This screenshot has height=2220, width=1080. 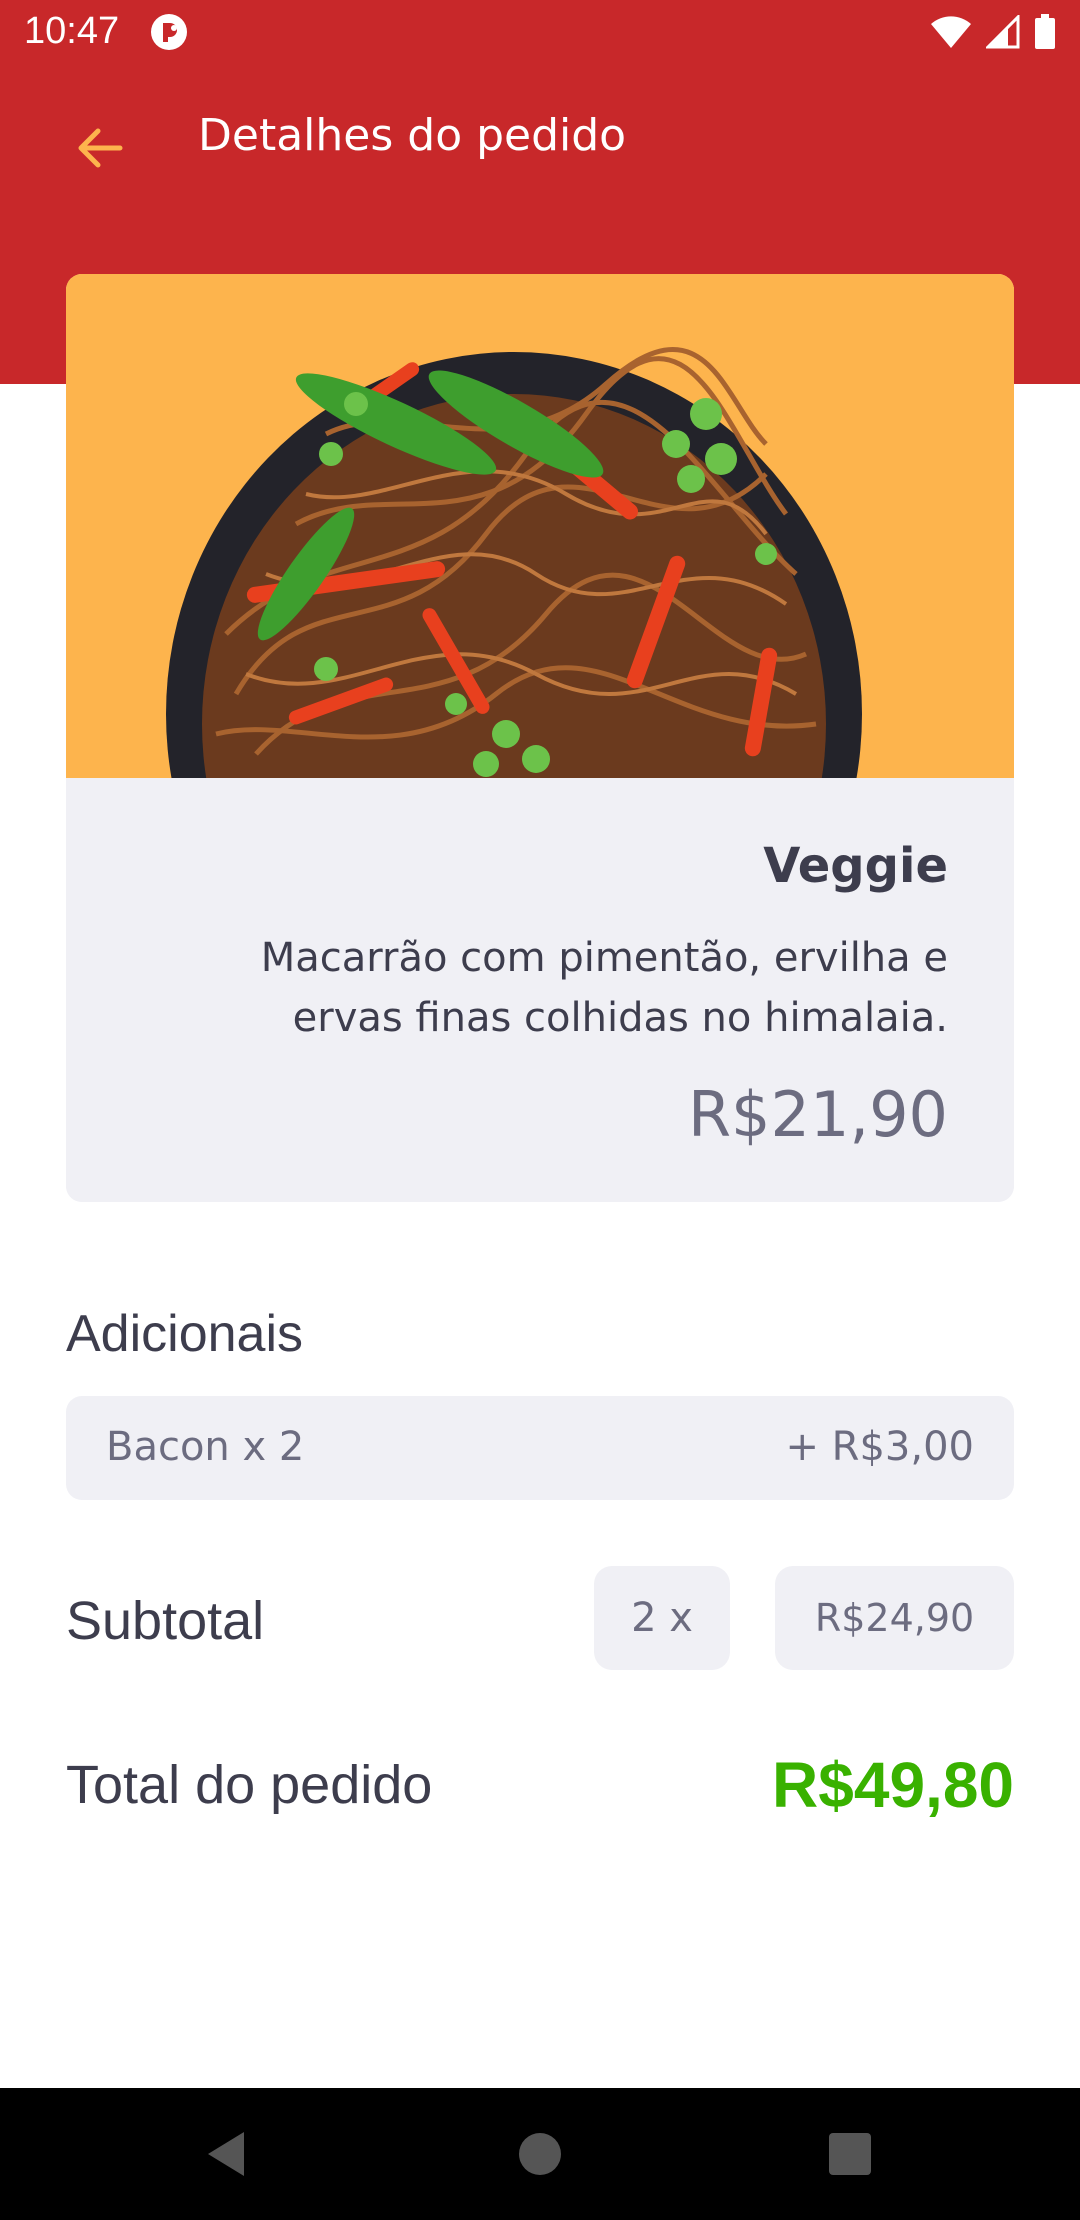 What do you see at coordinates (1003, 32) in the screenshot?
I see `signal-icon` at bounding box center [1003, 32].